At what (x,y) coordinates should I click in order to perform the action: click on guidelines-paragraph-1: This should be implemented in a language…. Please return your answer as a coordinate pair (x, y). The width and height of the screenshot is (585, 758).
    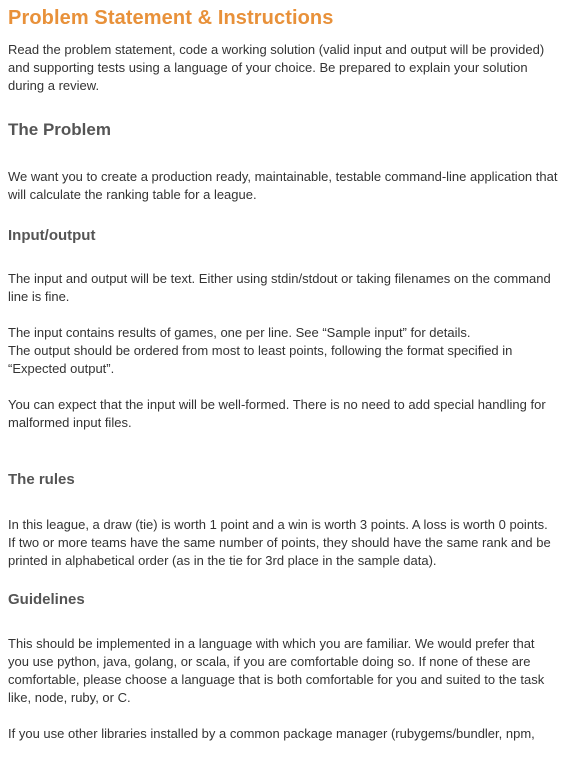
    Looking at the image, I should click on (276, 671).